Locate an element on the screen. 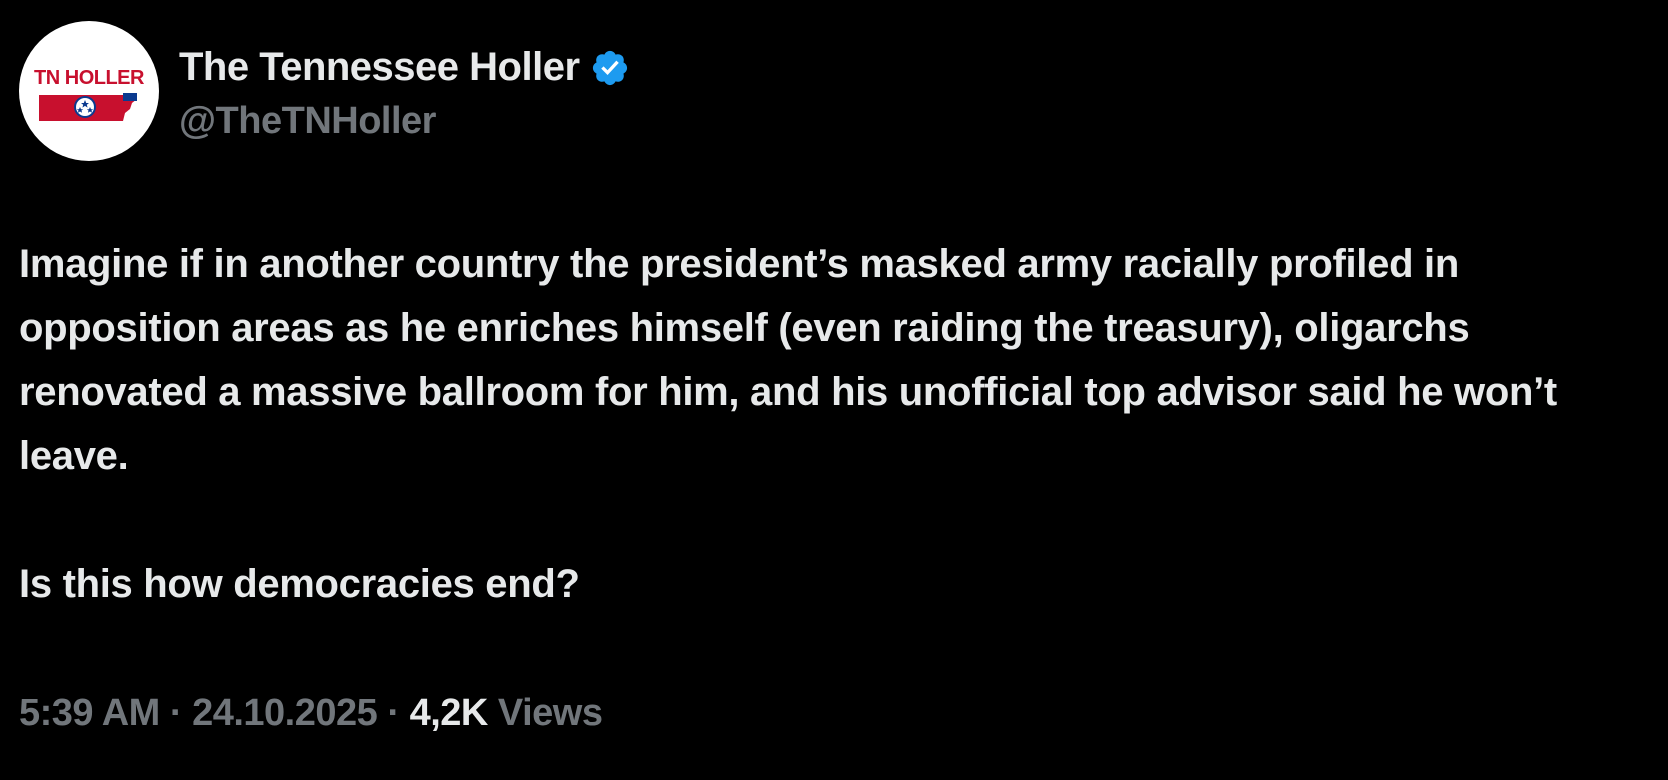  views-label: Views is located at coordinates (550, 713).